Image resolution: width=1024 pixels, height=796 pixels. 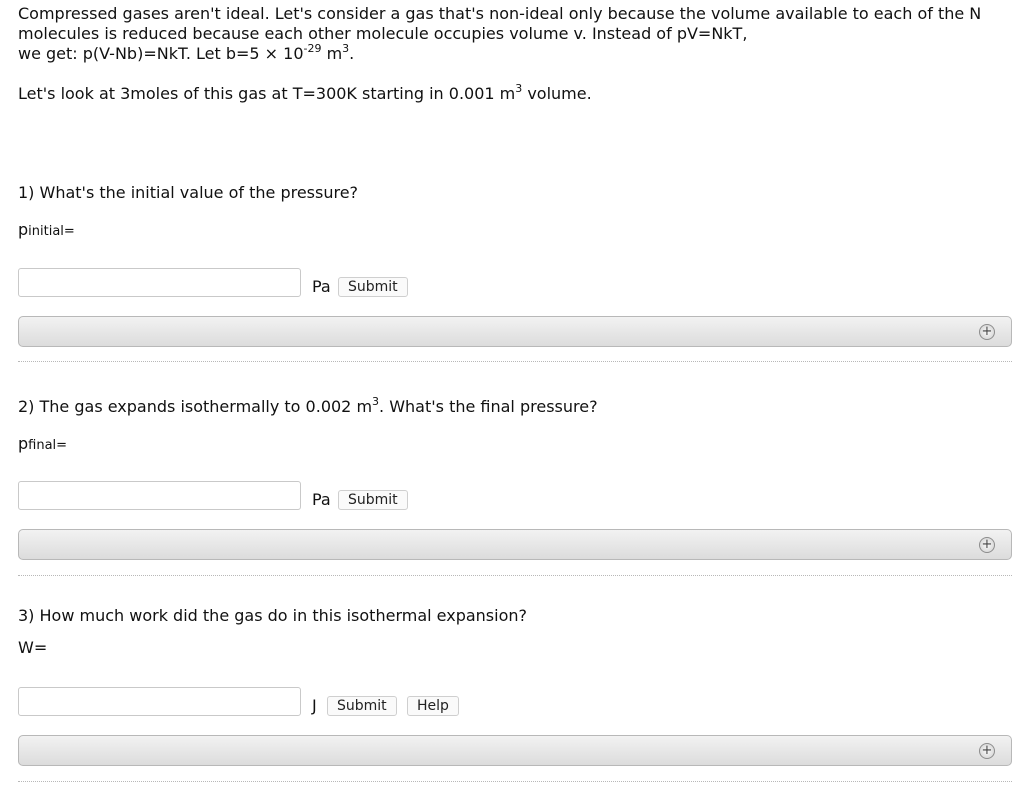 What do you see at coordinates (321, 499) in the screenshot?
I see `unit-label-2: Pa` at bounding box center [321, 499].